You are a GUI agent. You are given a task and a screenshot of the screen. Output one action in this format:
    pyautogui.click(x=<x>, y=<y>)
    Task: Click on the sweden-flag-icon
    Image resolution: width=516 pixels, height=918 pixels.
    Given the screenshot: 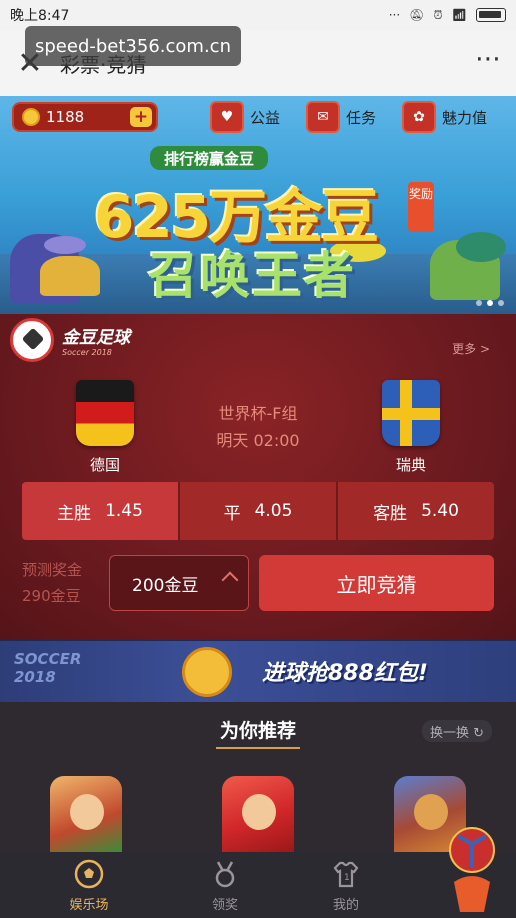 What is the action you would take?
    pyautogui.click(x=411, y=413)
    